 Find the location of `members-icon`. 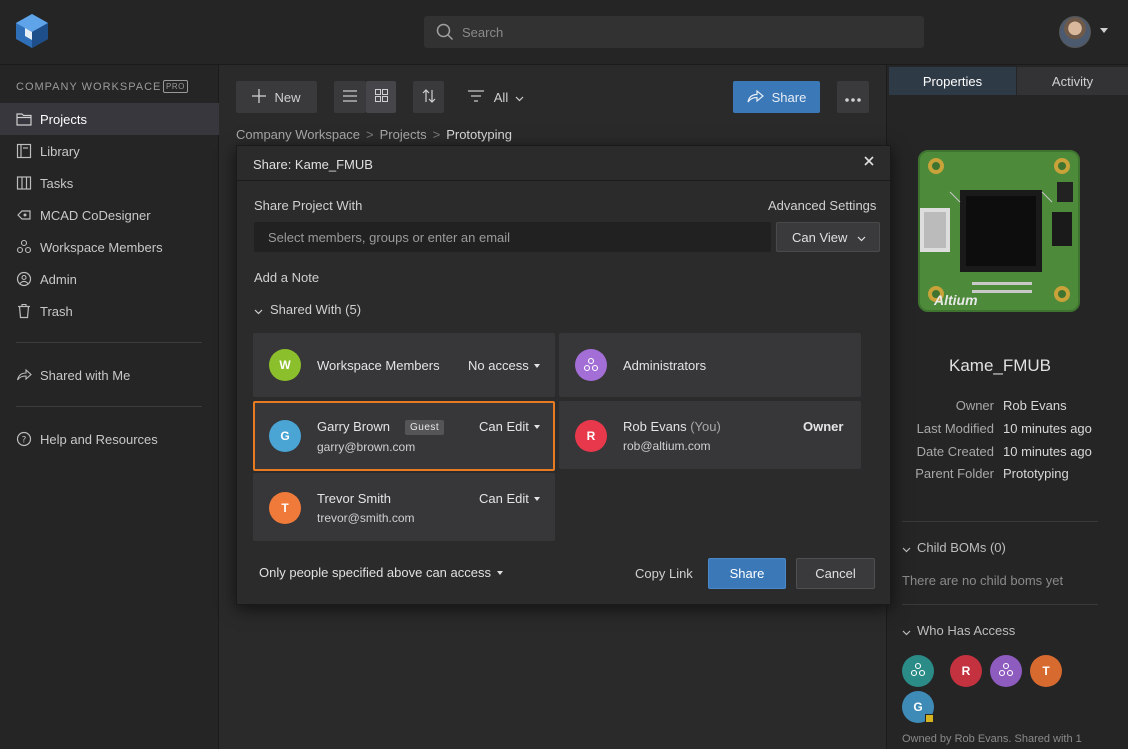

members-icon is located at coordinates (918, 671).